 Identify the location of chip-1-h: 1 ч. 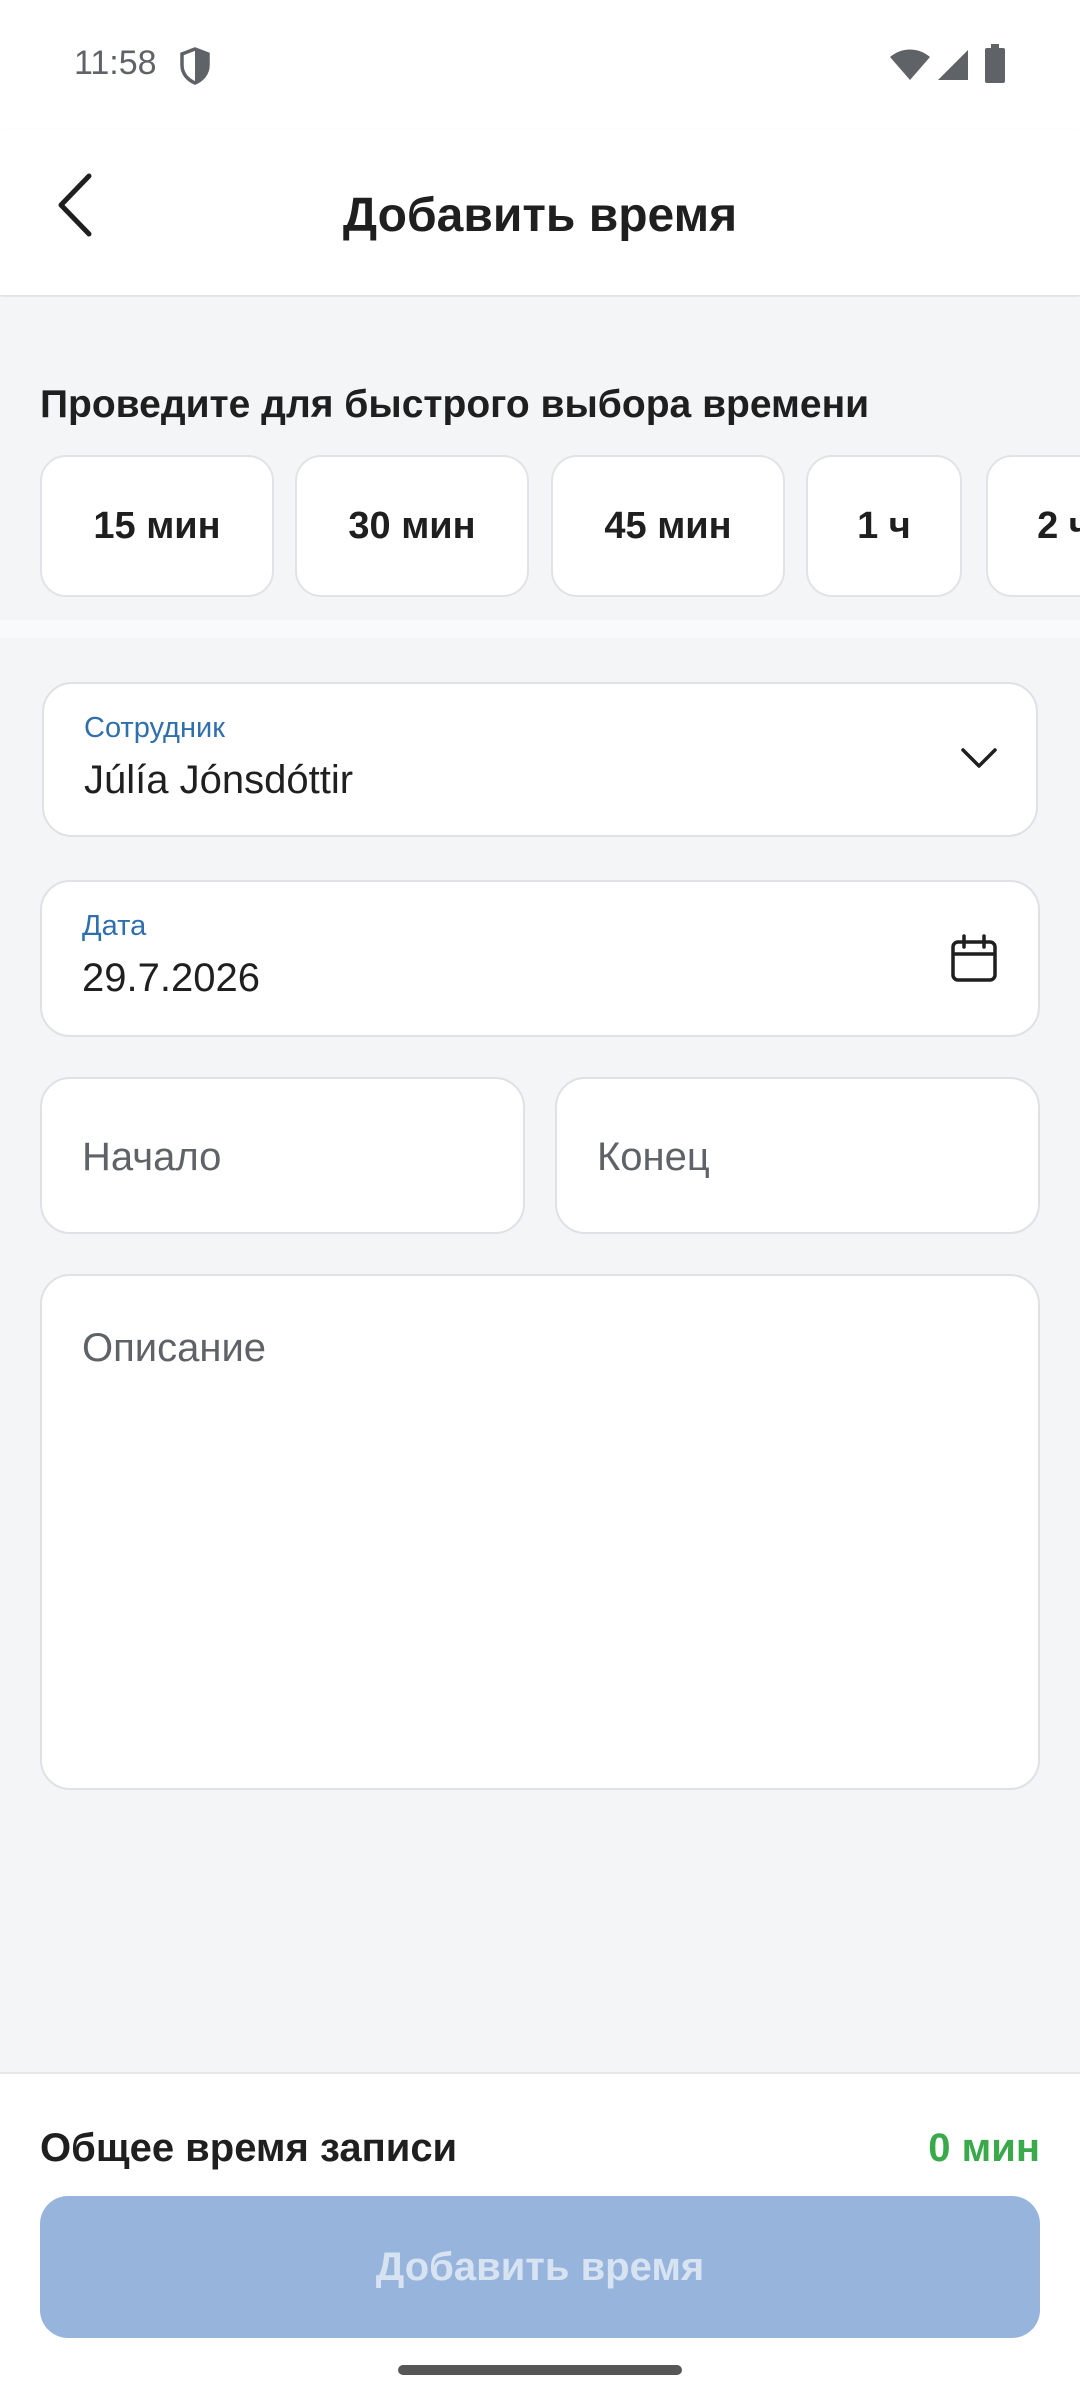
(884, 526).